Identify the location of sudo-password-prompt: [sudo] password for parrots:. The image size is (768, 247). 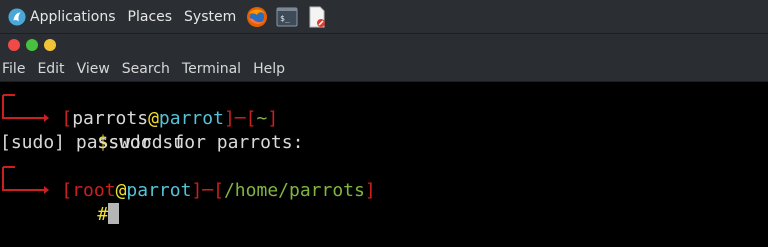
(152, 142).